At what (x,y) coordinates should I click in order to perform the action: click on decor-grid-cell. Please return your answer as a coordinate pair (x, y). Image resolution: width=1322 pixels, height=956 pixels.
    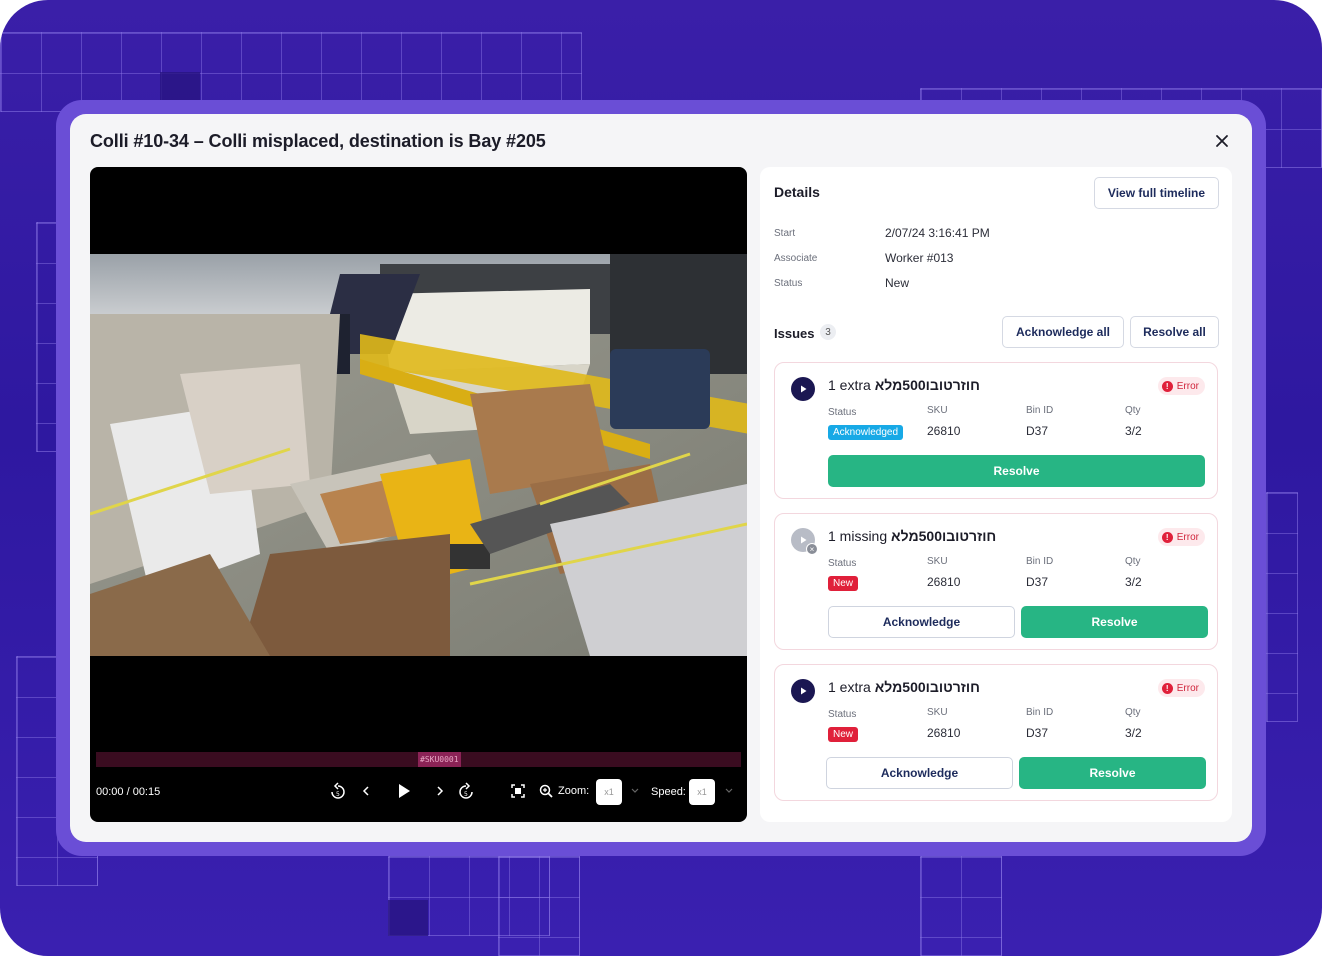
    Looking at the image, I should click on (408, 918).